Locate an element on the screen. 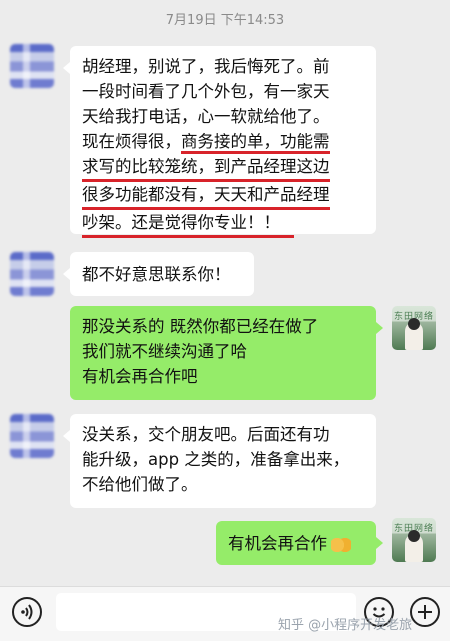 The image size is (450, 641). message-line: 我们就不继续沟通了哈 is located at coordinates (164, 351).